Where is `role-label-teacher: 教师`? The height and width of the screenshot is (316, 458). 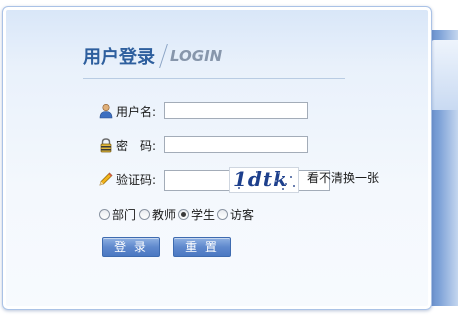 role-label-teacher: 教师 is located at coordinates (164, 215).